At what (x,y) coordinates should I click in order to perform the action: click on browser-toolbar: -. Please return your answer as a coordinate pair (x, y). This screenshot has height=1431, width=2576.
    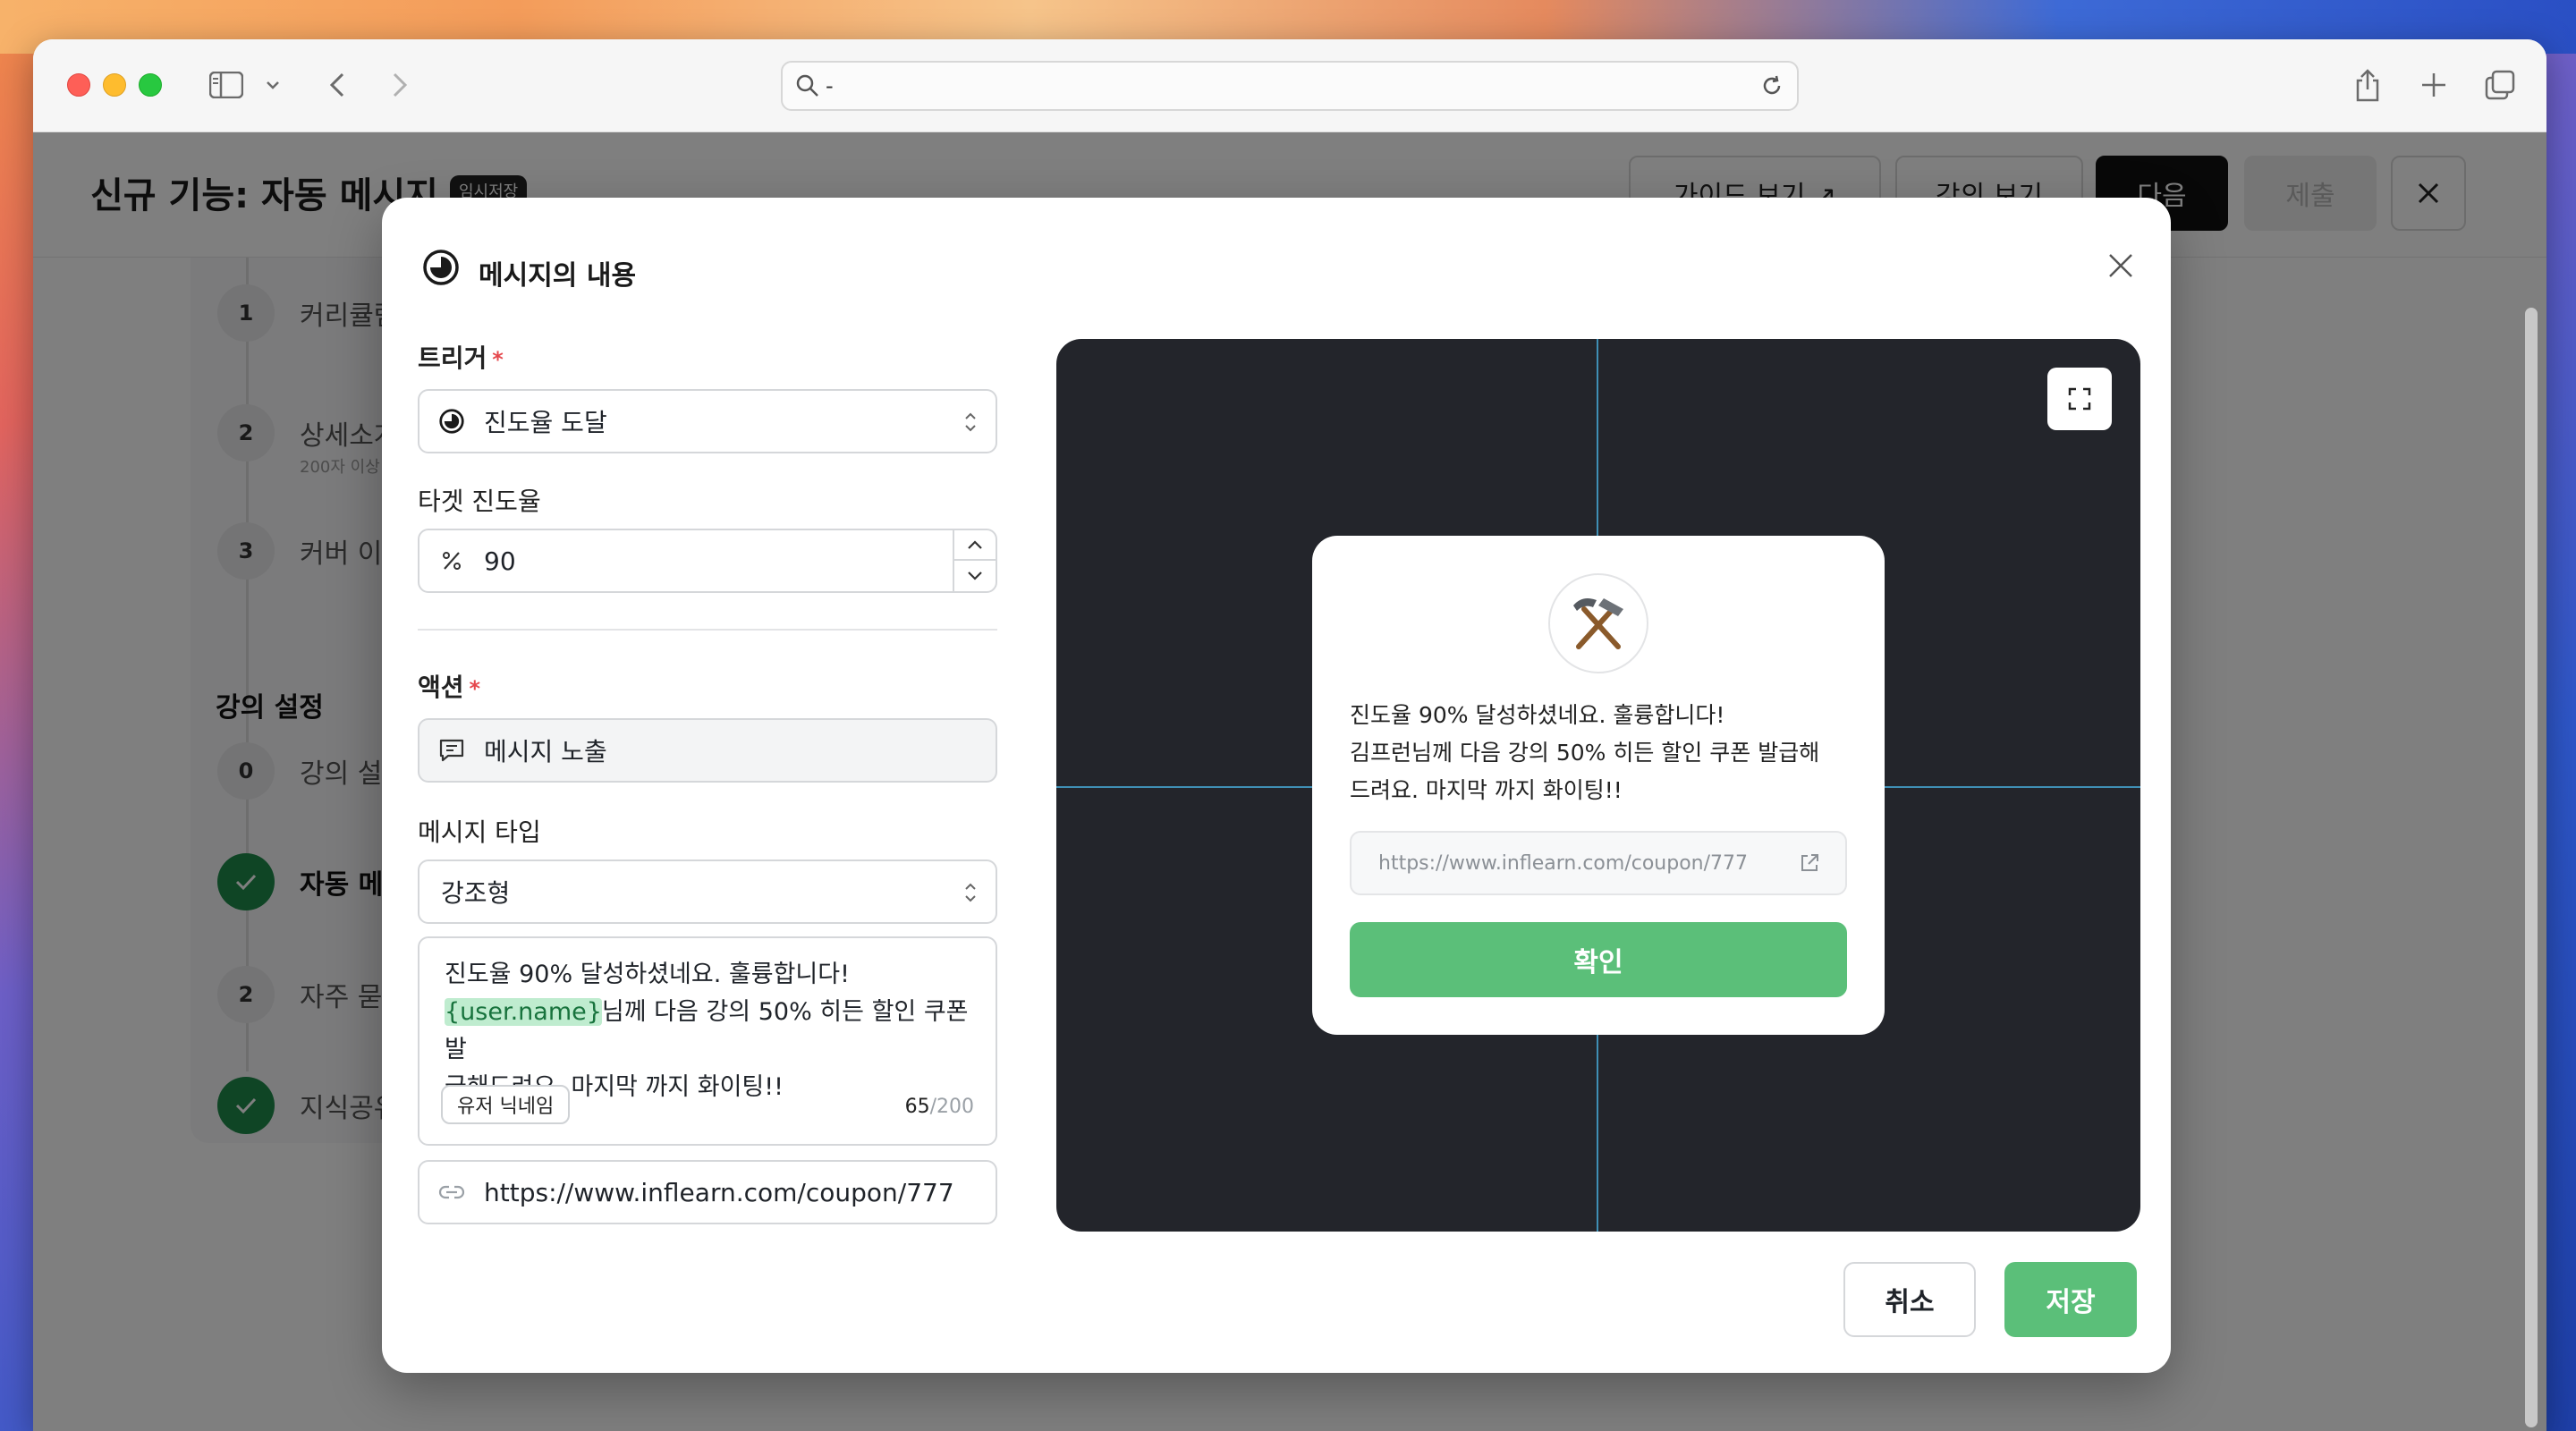
    Looking at the image, I should click on (1289, 86).